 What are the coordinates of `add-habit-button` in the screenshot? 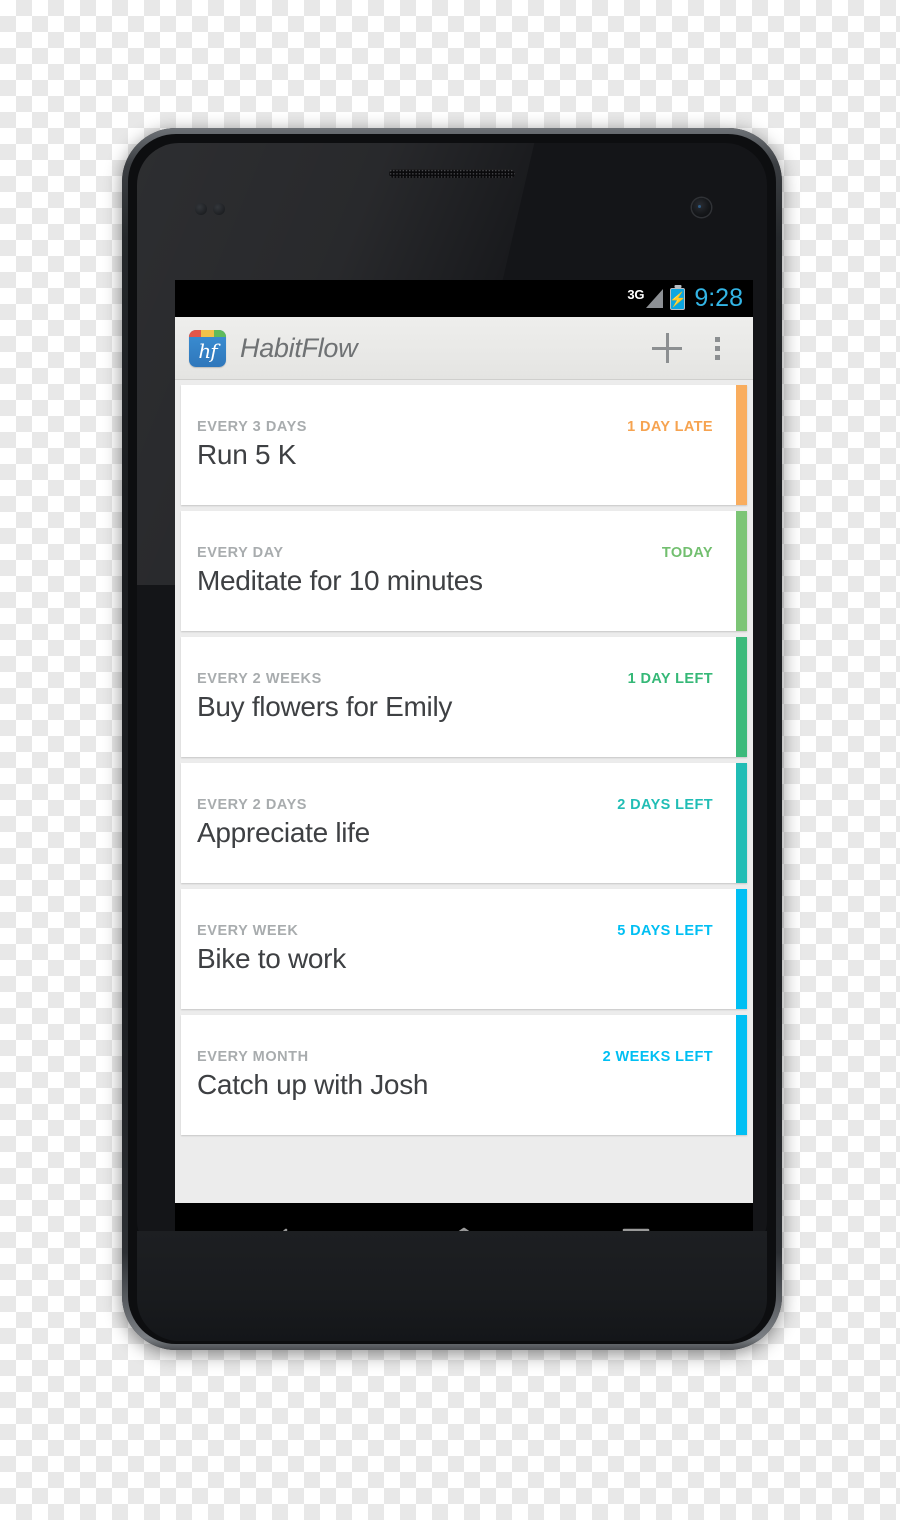 It's located at (667, 348).